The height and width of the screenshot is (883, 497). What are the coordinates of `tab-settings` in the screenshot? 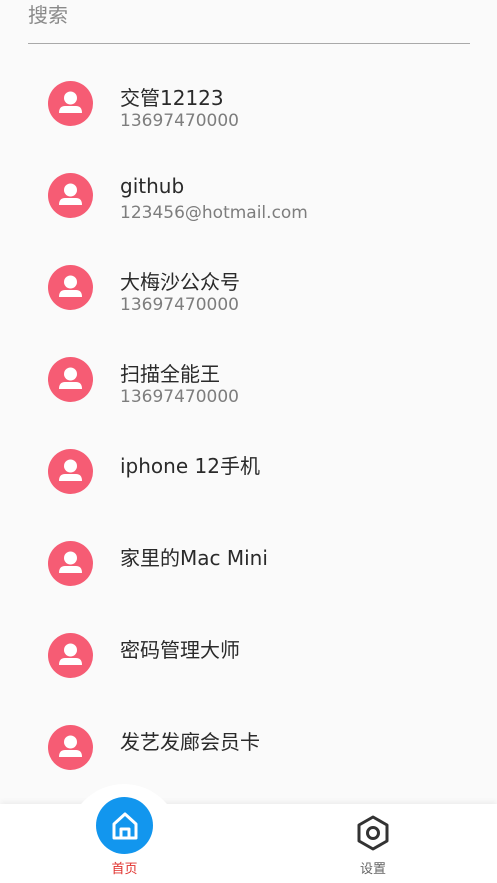 It's located at (373, 833).